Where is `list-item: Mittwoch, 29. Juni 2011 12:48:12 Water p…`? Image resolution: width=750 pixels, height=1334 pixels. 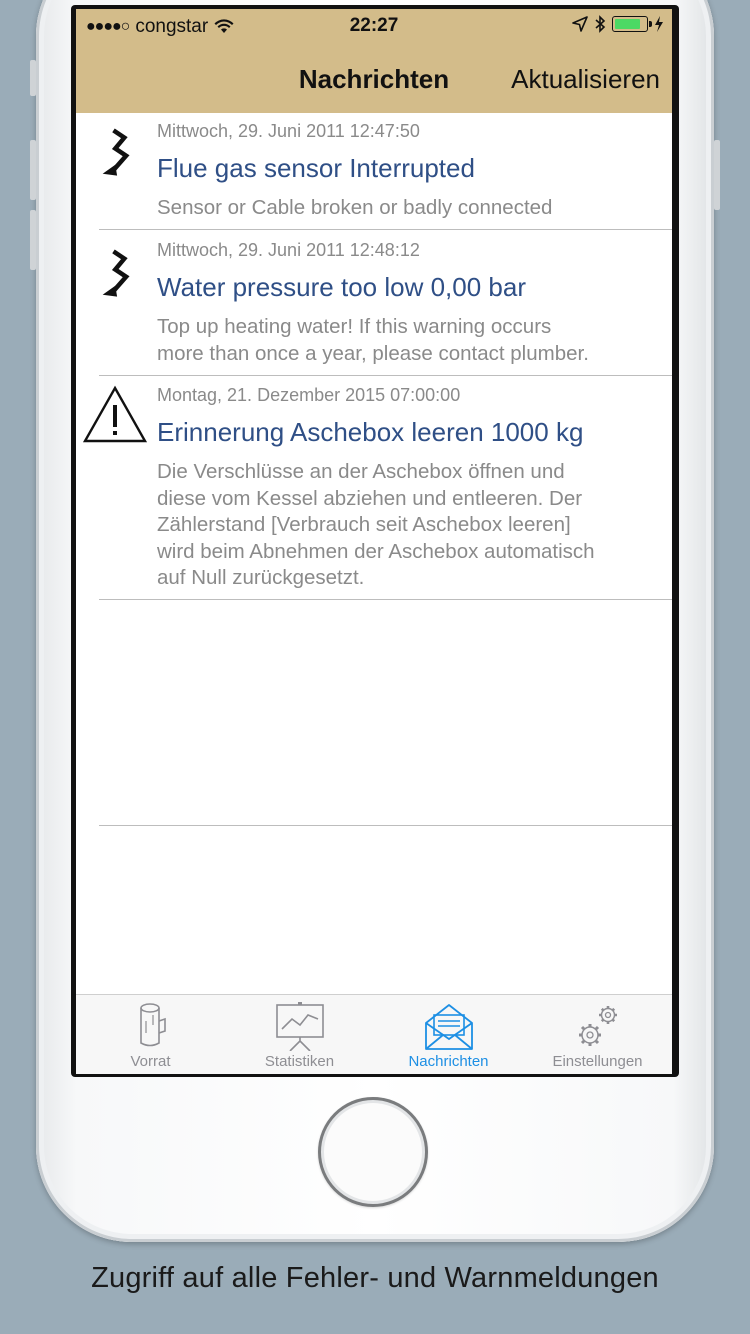
list-item: Mittwoch, 29. Juni 2011 12:48:12 Water p… is located at coordinates (374, 303).